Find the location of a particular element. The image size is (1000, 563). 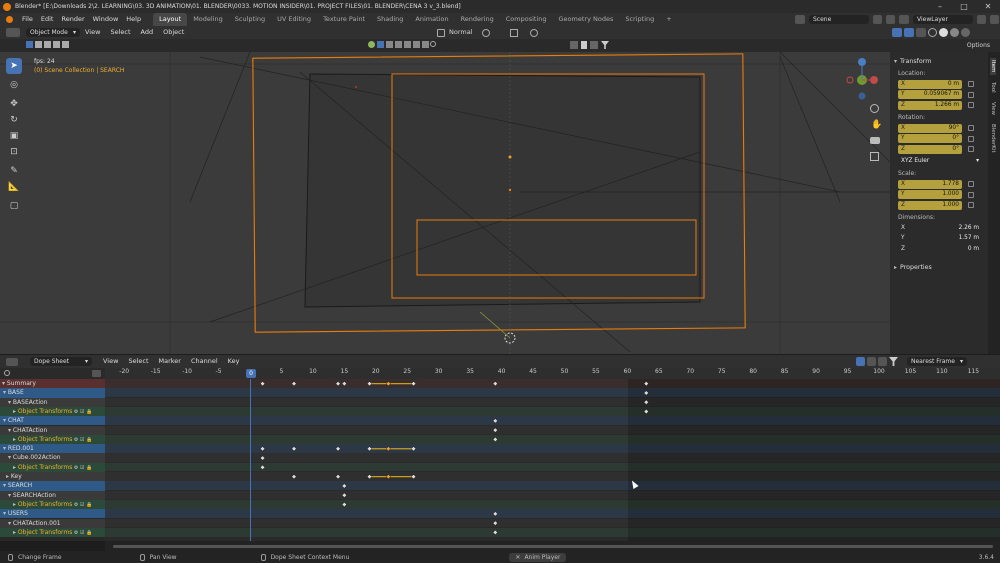

annotate-tool-icon: ✎ is located at coordinates (14, 171).